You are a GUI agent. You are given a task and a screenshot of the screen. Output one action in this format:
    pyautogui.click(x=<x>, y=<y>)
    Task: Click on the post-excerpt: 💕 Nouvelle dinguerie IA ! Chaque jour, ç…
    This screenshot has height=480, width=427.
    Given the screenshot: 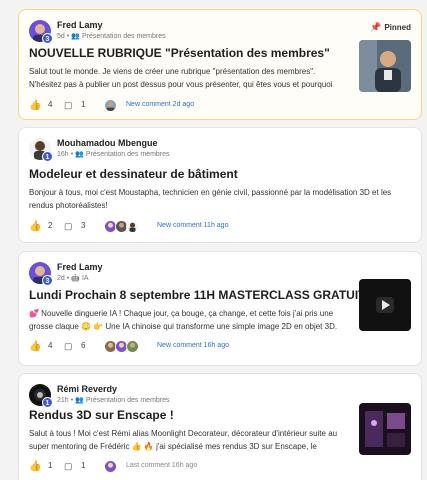 What is the action you would take?
    pyautogui.click(x=199, y=320)
    